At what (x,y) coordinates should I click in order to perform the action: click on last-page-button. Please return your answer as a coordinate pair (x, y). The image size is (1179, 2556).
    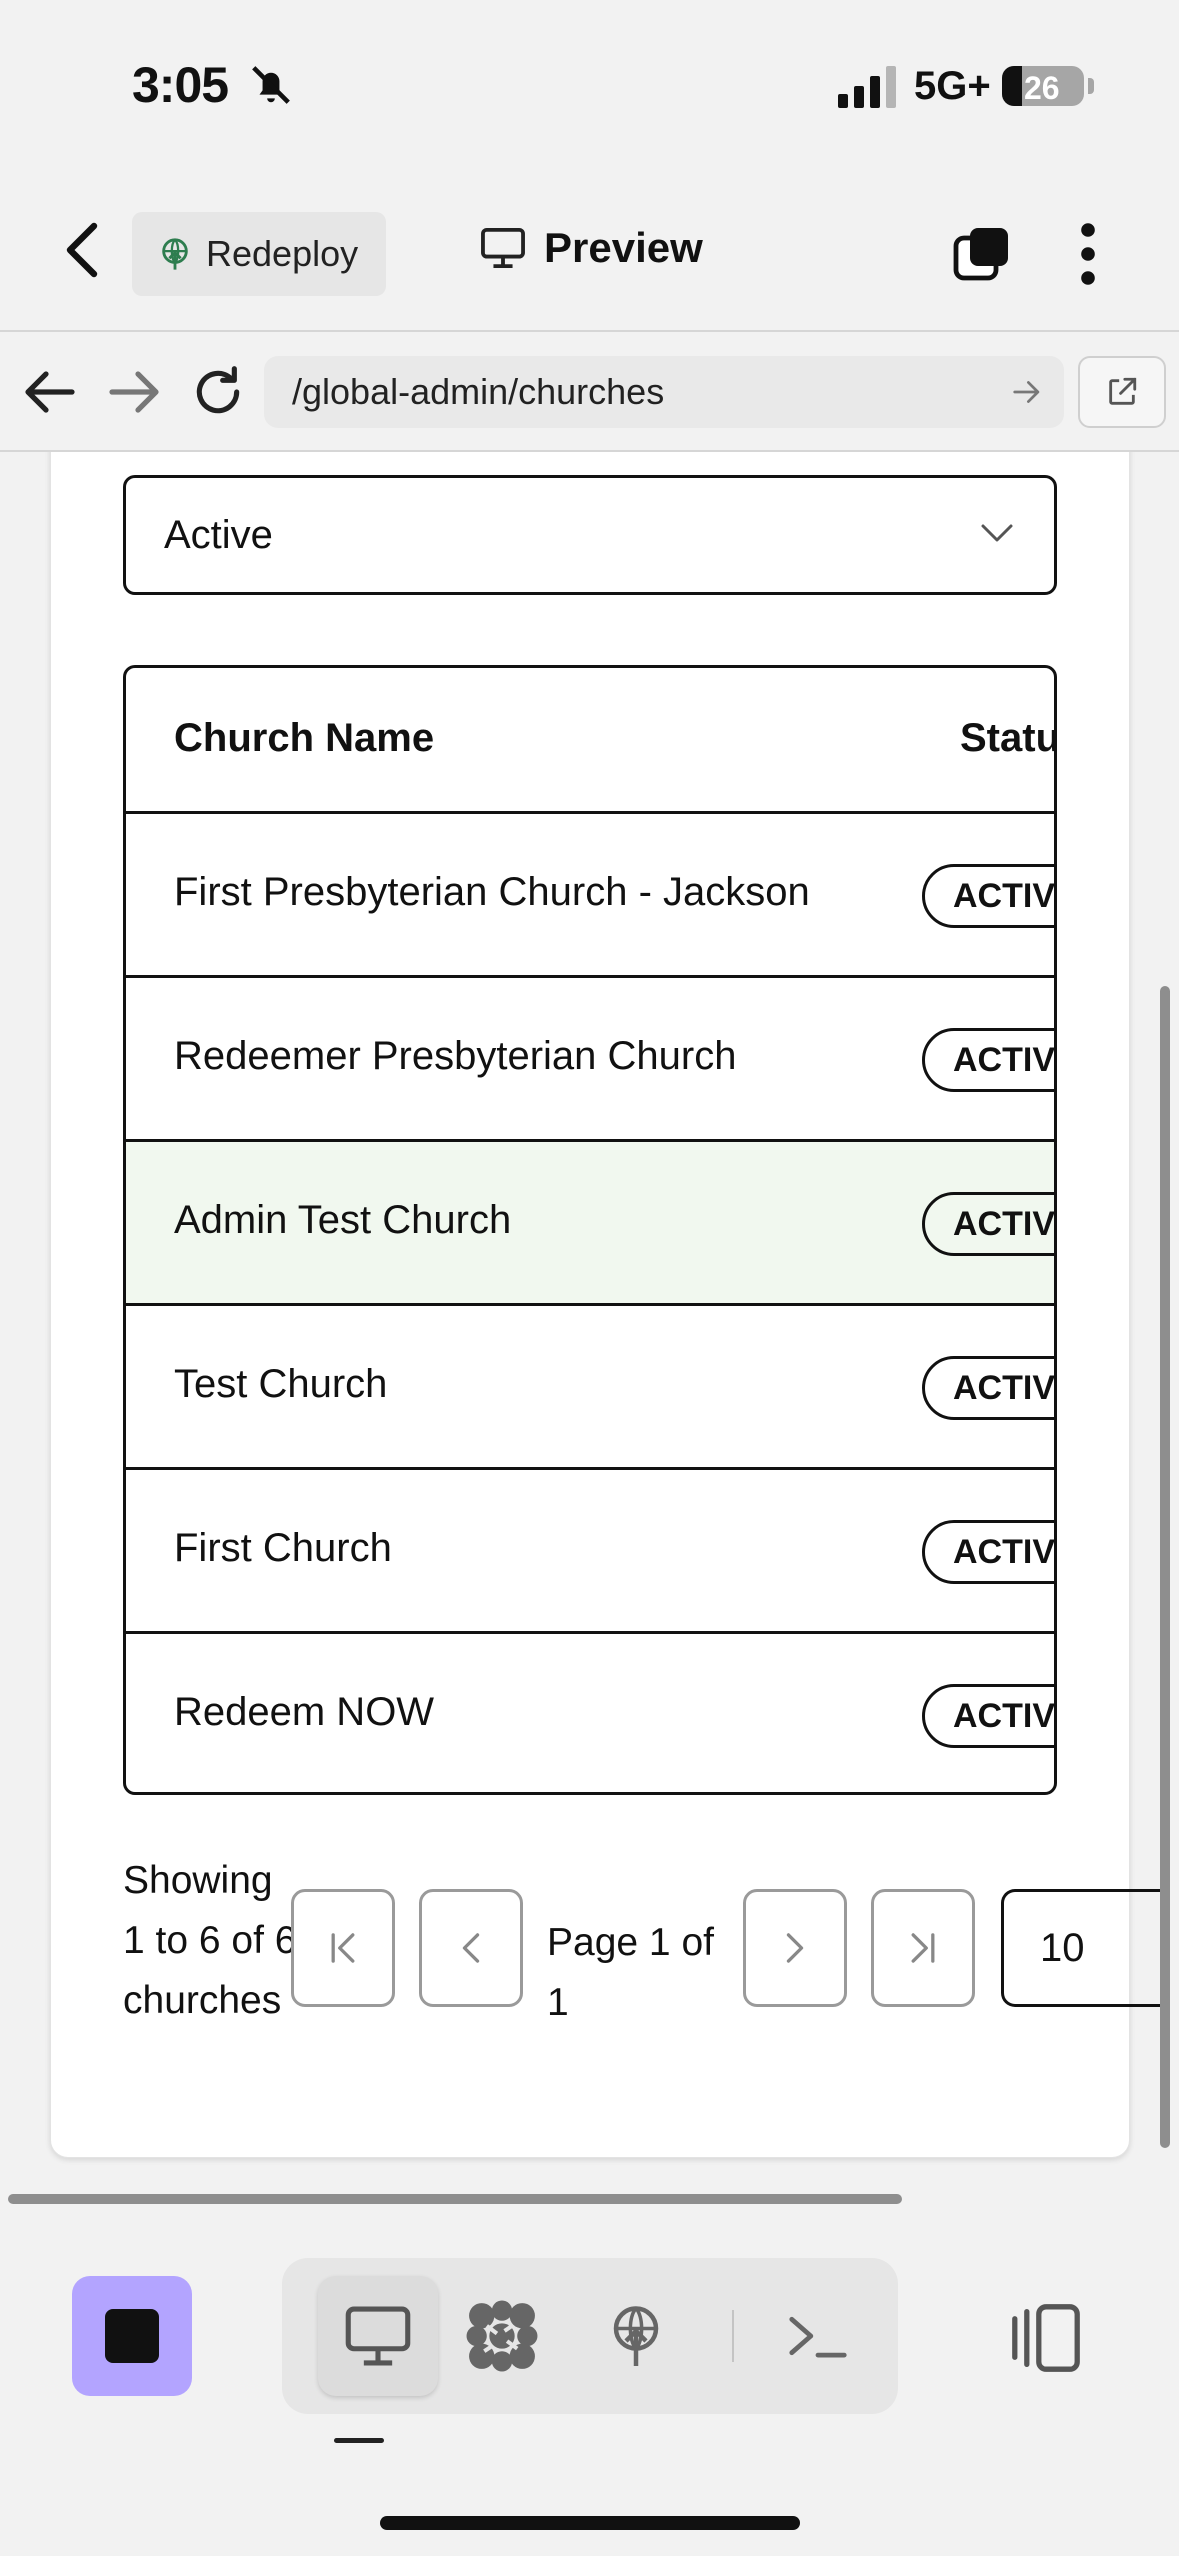
    Looking at the image, I should click on (923, 1948).